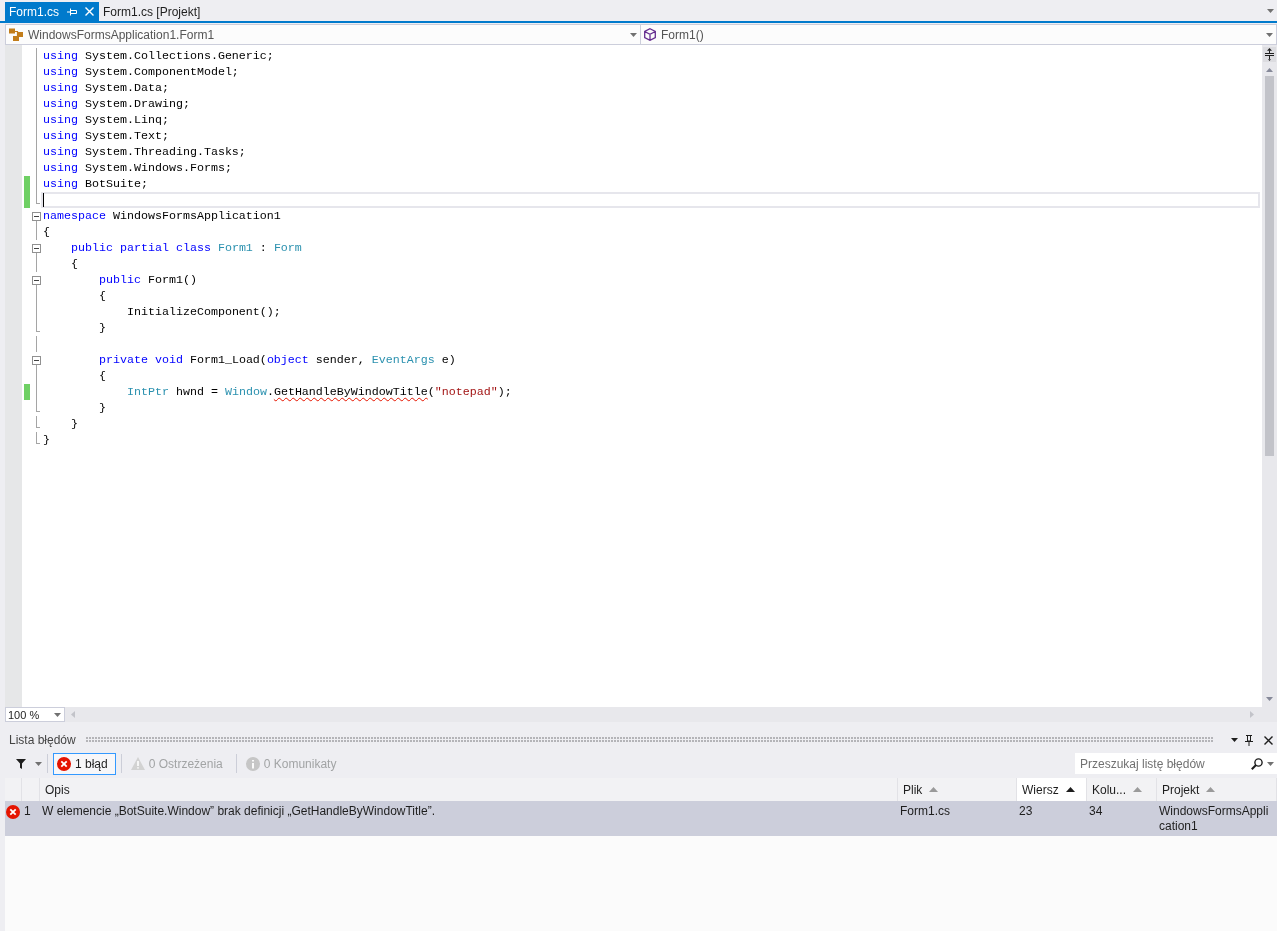 This screenshot has height=931, width=1277. Describe the element at coordinates (27, 811) in the screenshot. I see `table-cell-text: 1` at that location.